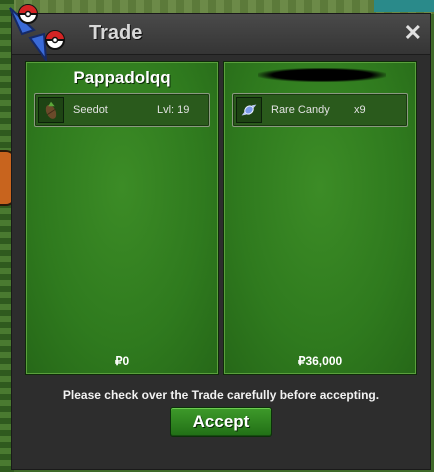 The image size is (434, 472). What do you see at coordinates (360, 110) in the screenshot?
I see `item-quantity-right: x9` at bounding box center [360, 110].